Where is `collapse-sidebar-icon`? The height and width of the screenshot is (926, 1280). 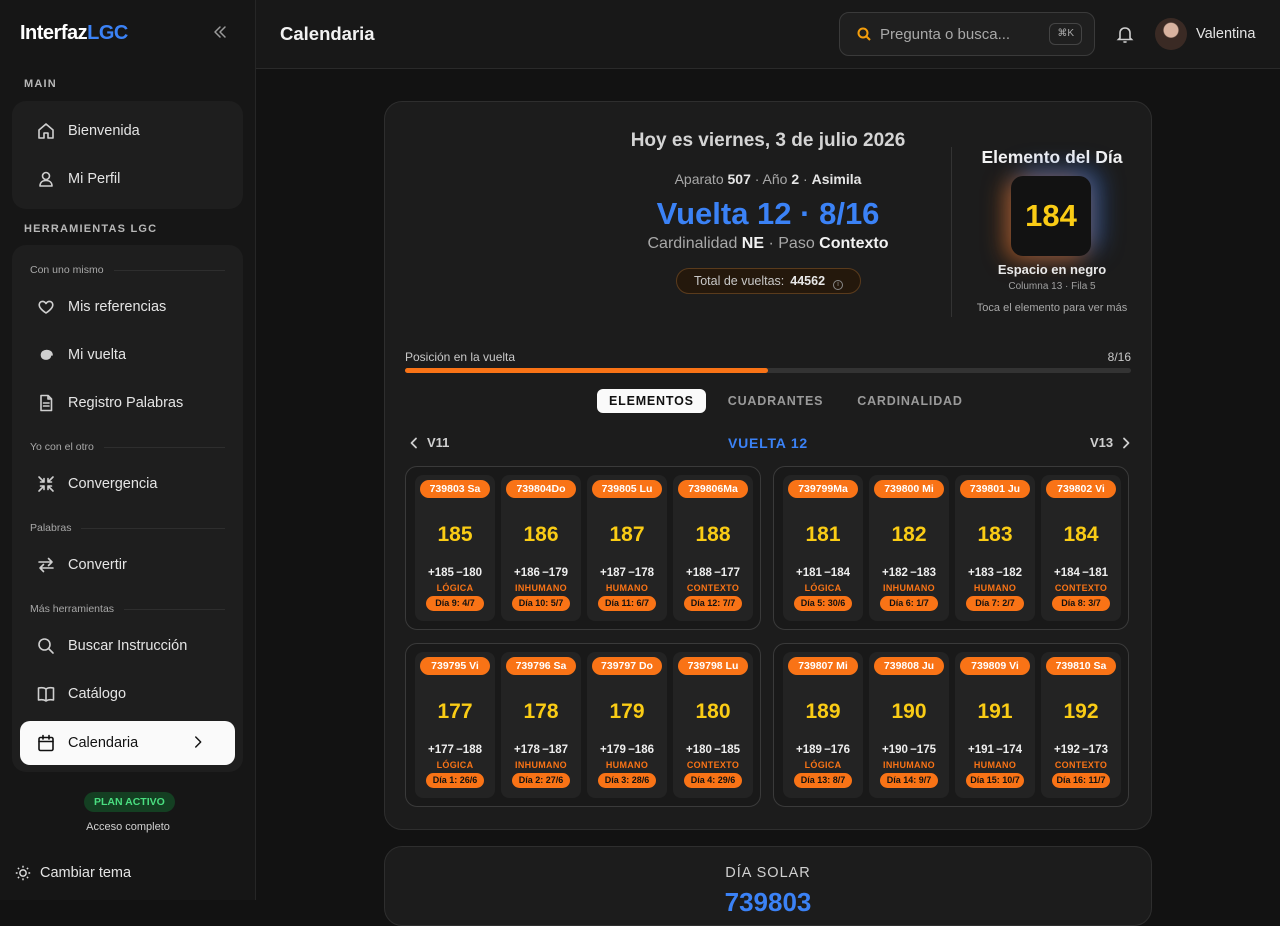 collapse-sidebar-icon is located at coordinates (222, 34).